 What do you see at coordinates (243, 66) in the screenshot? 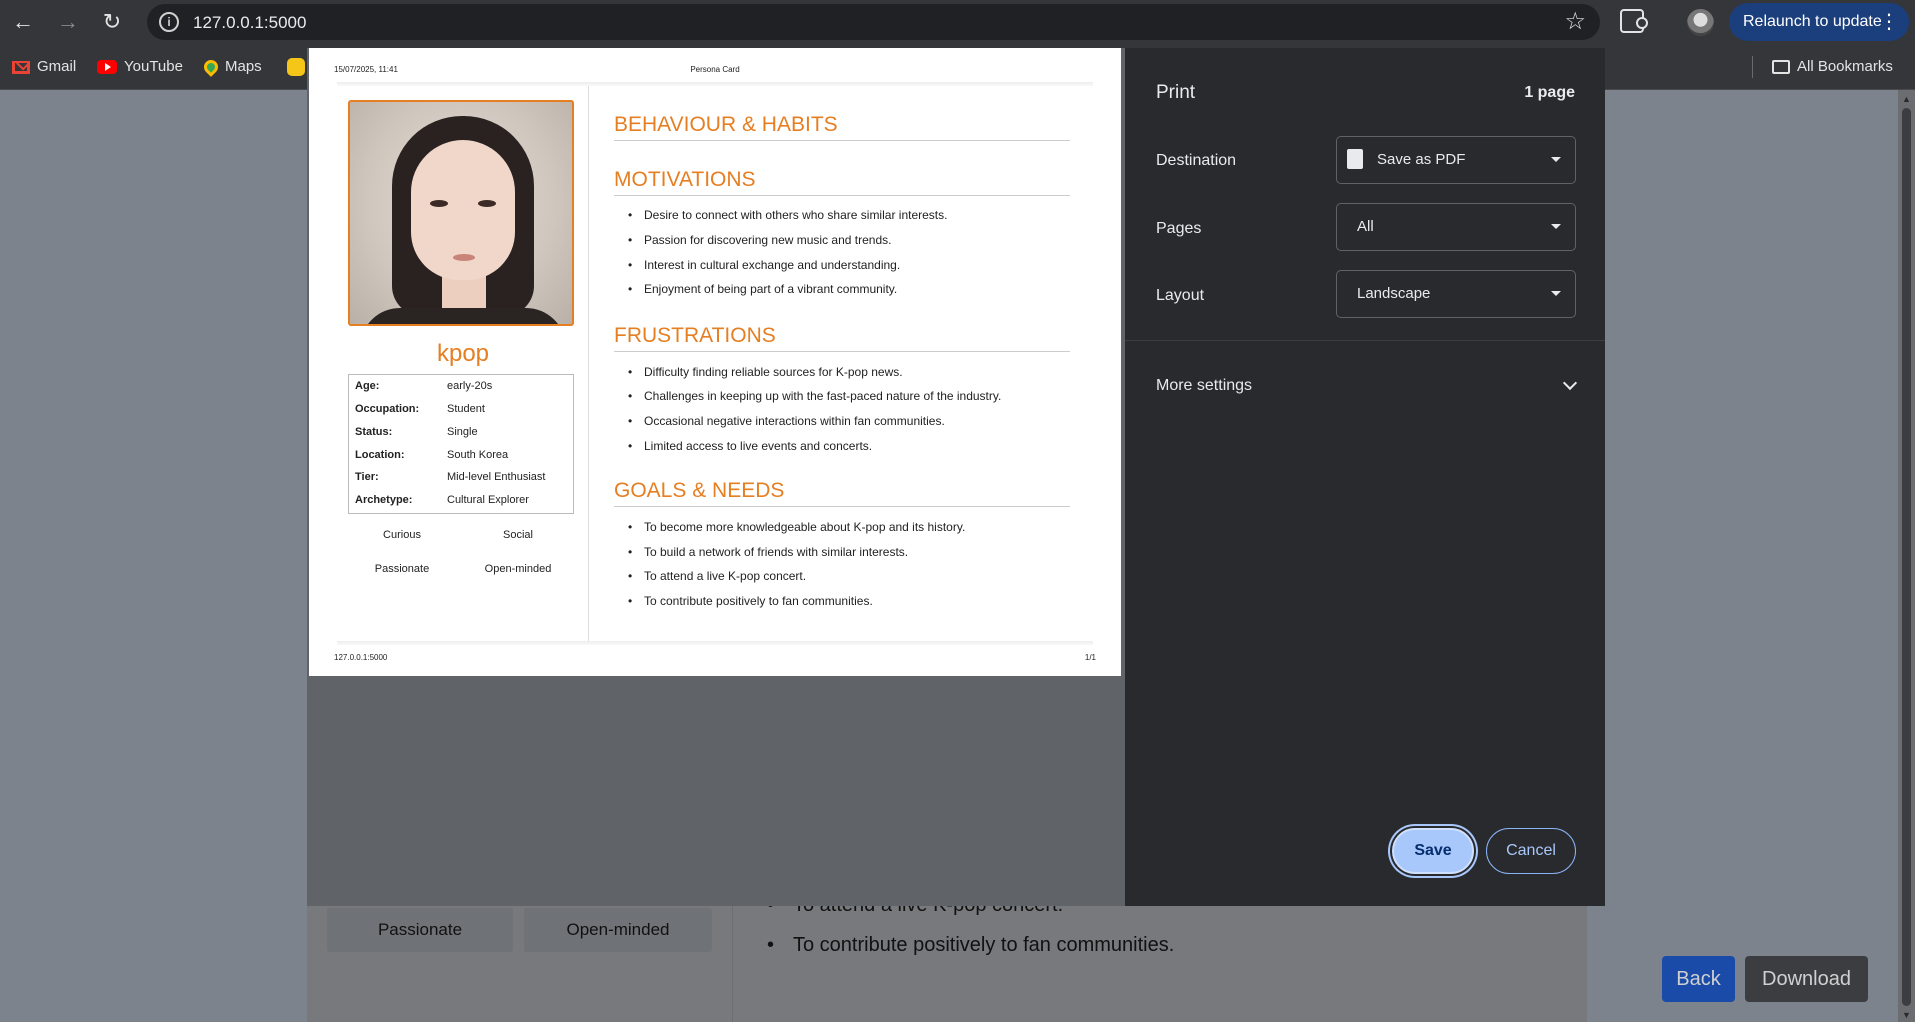
I see `bookmark-label: Maps` at bounding box center [243, 66].